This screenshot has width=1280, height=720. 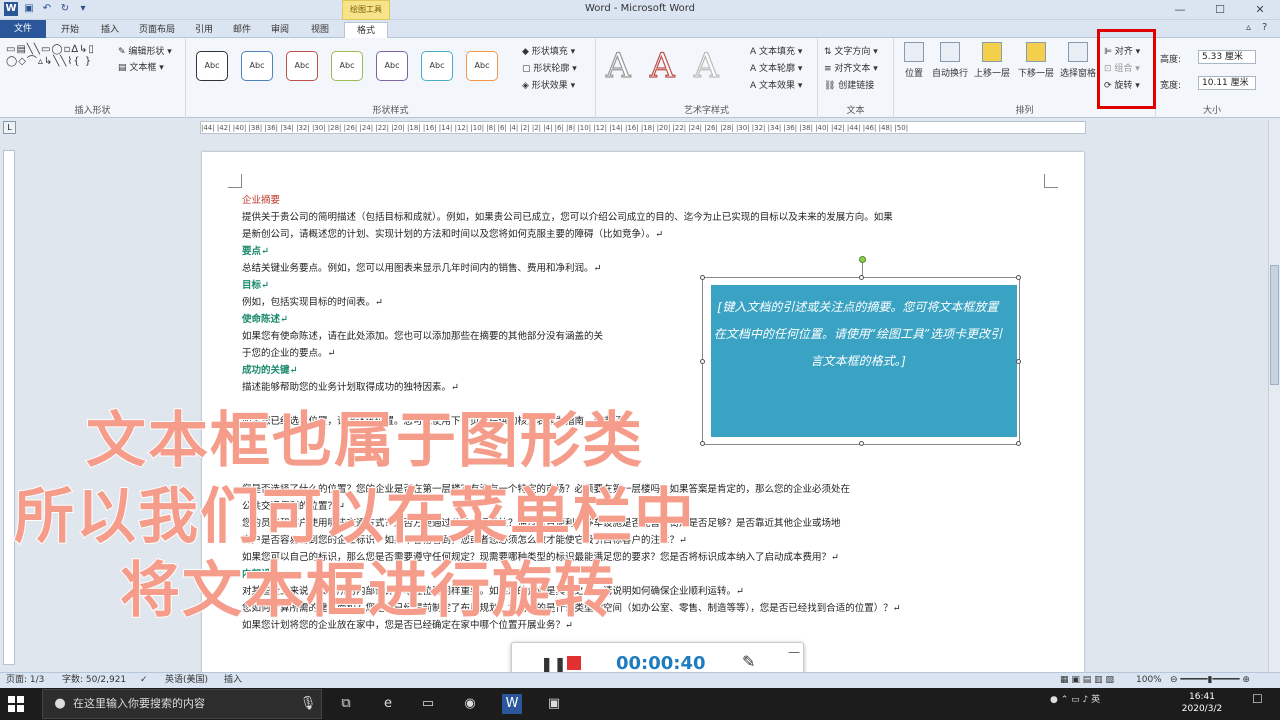 What do you see at coordinates (265, 319) in the screenshot?
I see `document-heading: 使命陈述↵` at bounding box center [265, 319].